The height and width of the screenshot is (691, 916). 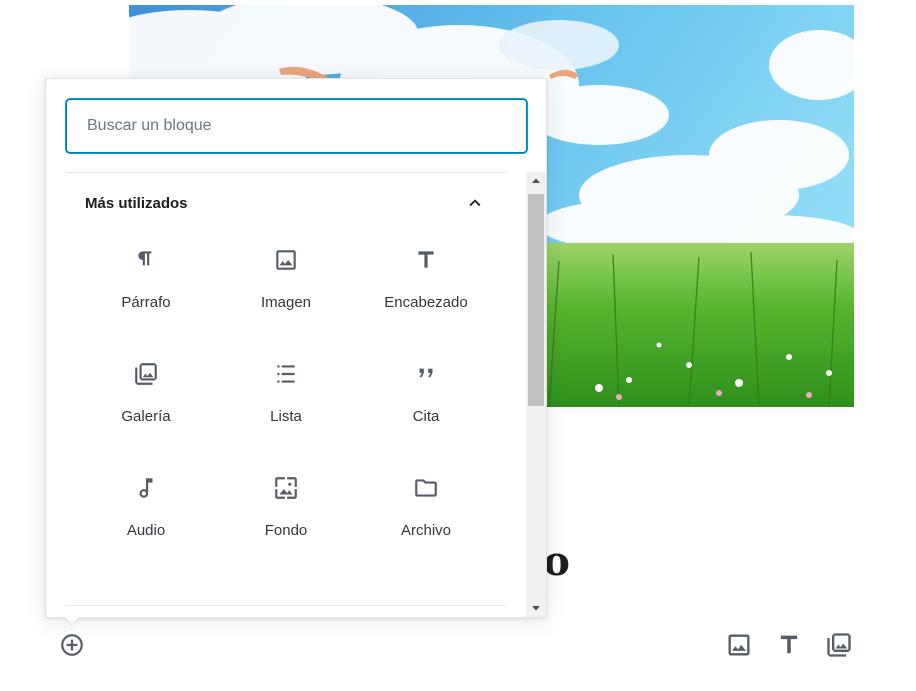 I want to click on panel-scrollbar, so click(x=536, y=394).